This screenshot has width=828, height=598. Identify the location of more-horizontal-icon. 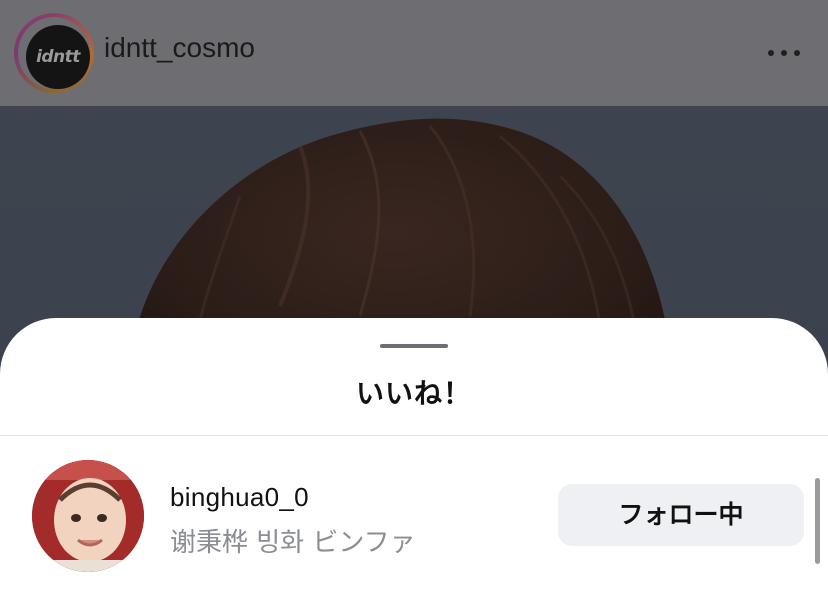
(785, 54).